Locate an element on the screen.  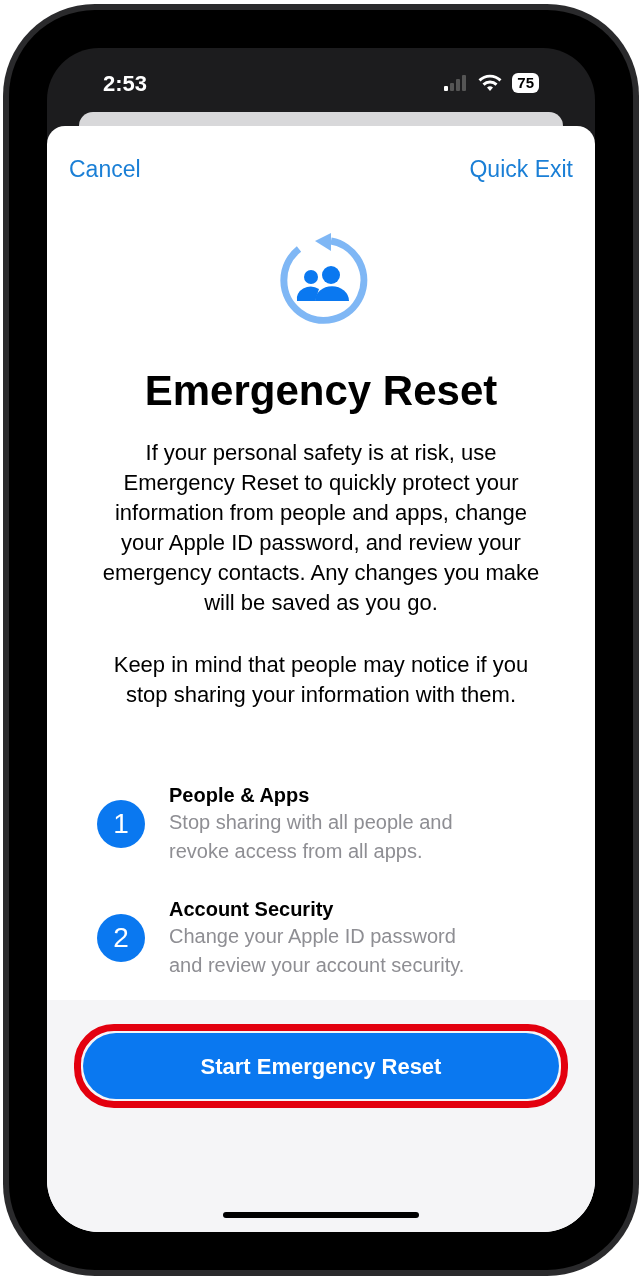
step-title: People & Apps is located at coordinates (240, 795).